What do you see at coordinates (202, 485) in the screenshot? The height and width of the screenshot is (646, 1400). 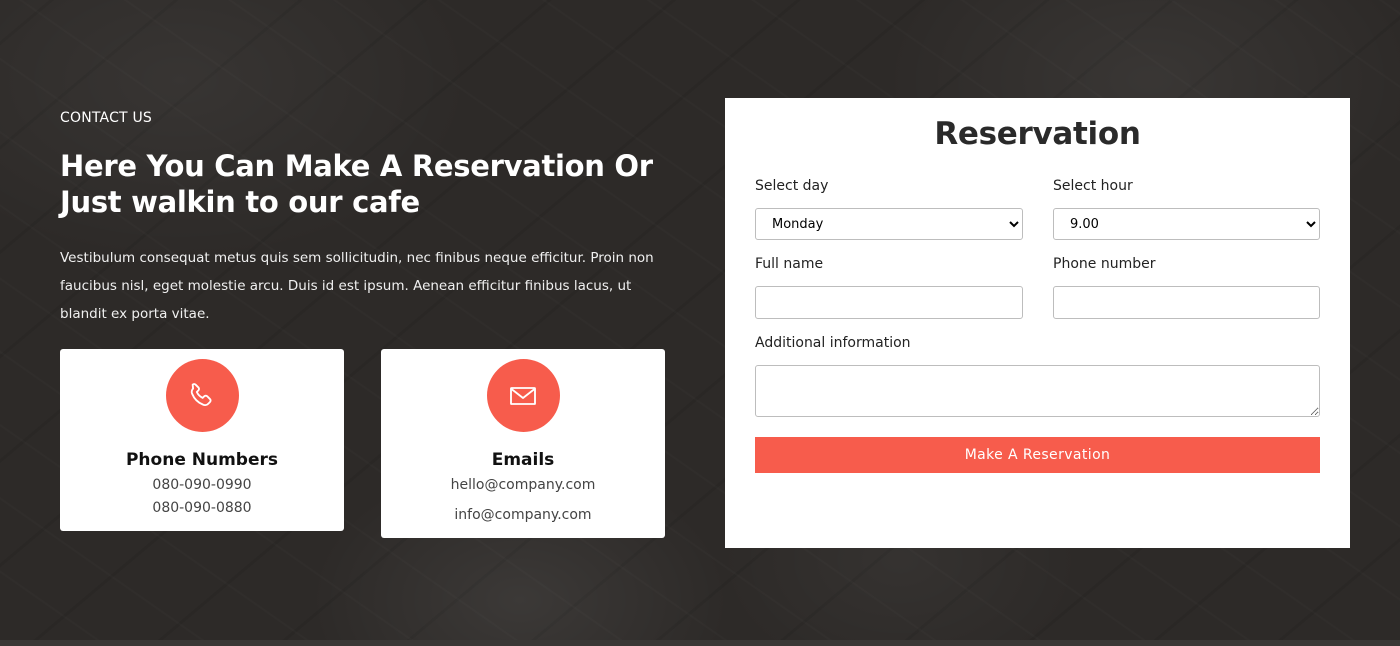 I see `phone-number-1: 080-090-0990` at bounding box center [202, 485].